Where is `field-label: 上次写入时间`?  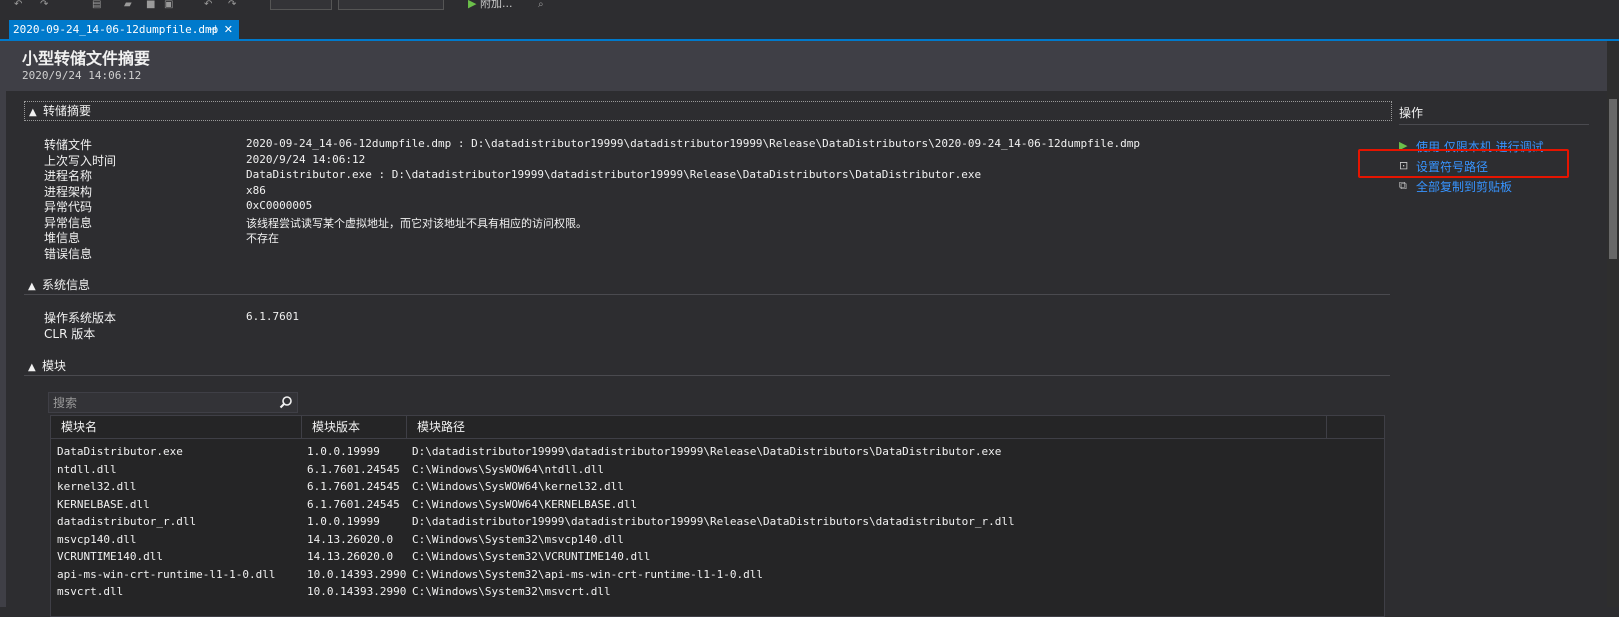
field-label: 上次写入时间 is located at coordinates (80, 160).